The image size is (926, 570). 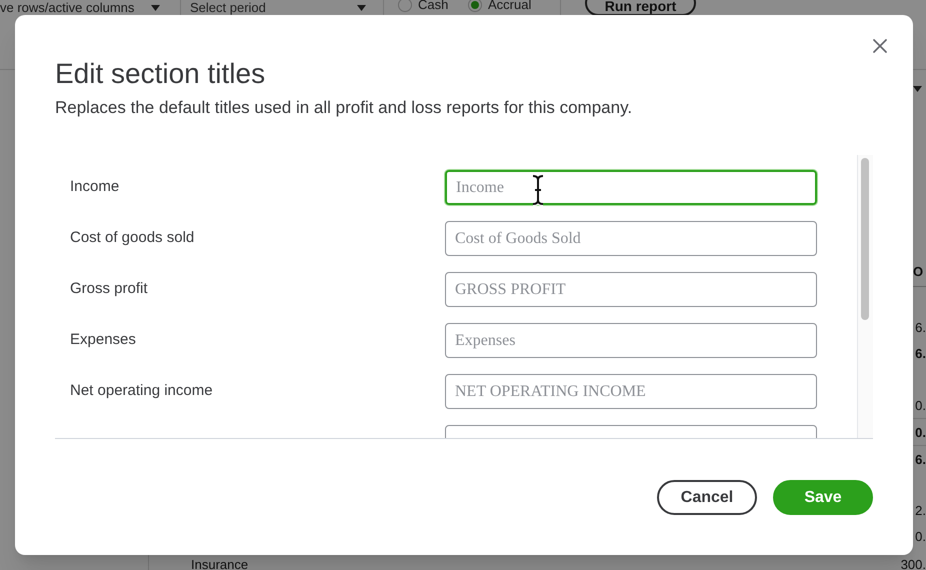 What do you see at coordinates (865, 239) in the screenshot?
I see `scrollbar-thumb` at bounding box center [865, 239].